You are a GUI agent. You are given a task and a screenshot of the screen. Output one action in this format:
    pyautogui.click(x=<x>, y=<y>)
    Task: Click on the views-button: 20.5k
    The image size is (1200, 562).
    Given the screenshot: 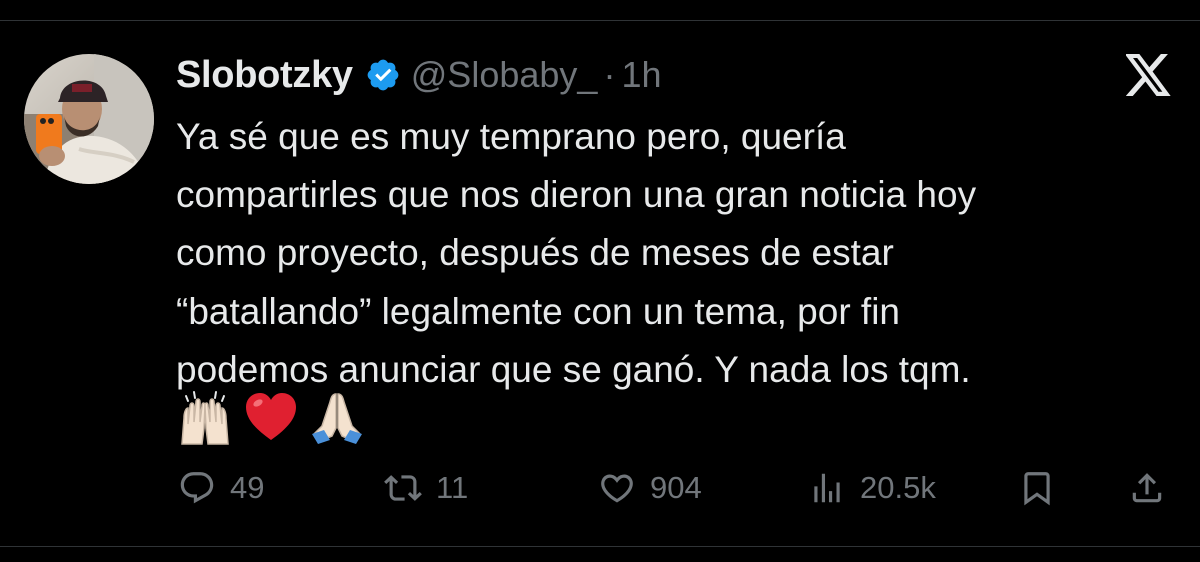 What is the action you would take?
    pyautogui.click(x=872, y=488)
    